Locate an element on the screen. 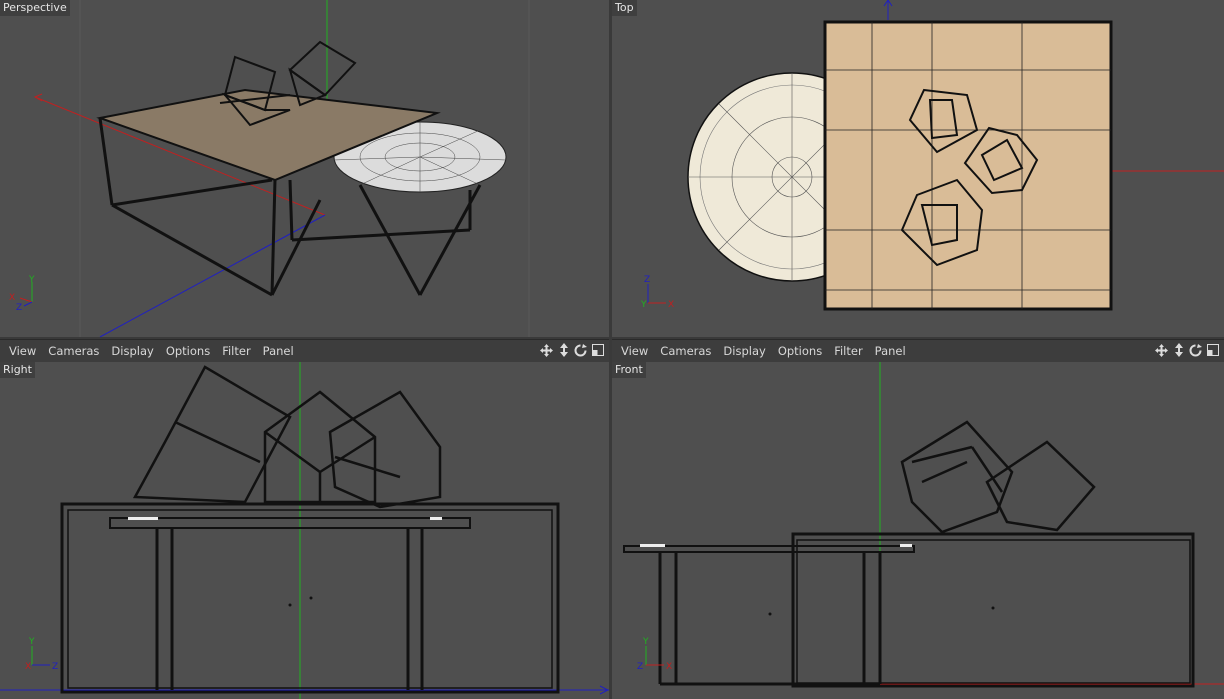 The width and height of the screenshot is (1224, 699). axis-gizmo: Z Y X is located at coordinates (658, 292).